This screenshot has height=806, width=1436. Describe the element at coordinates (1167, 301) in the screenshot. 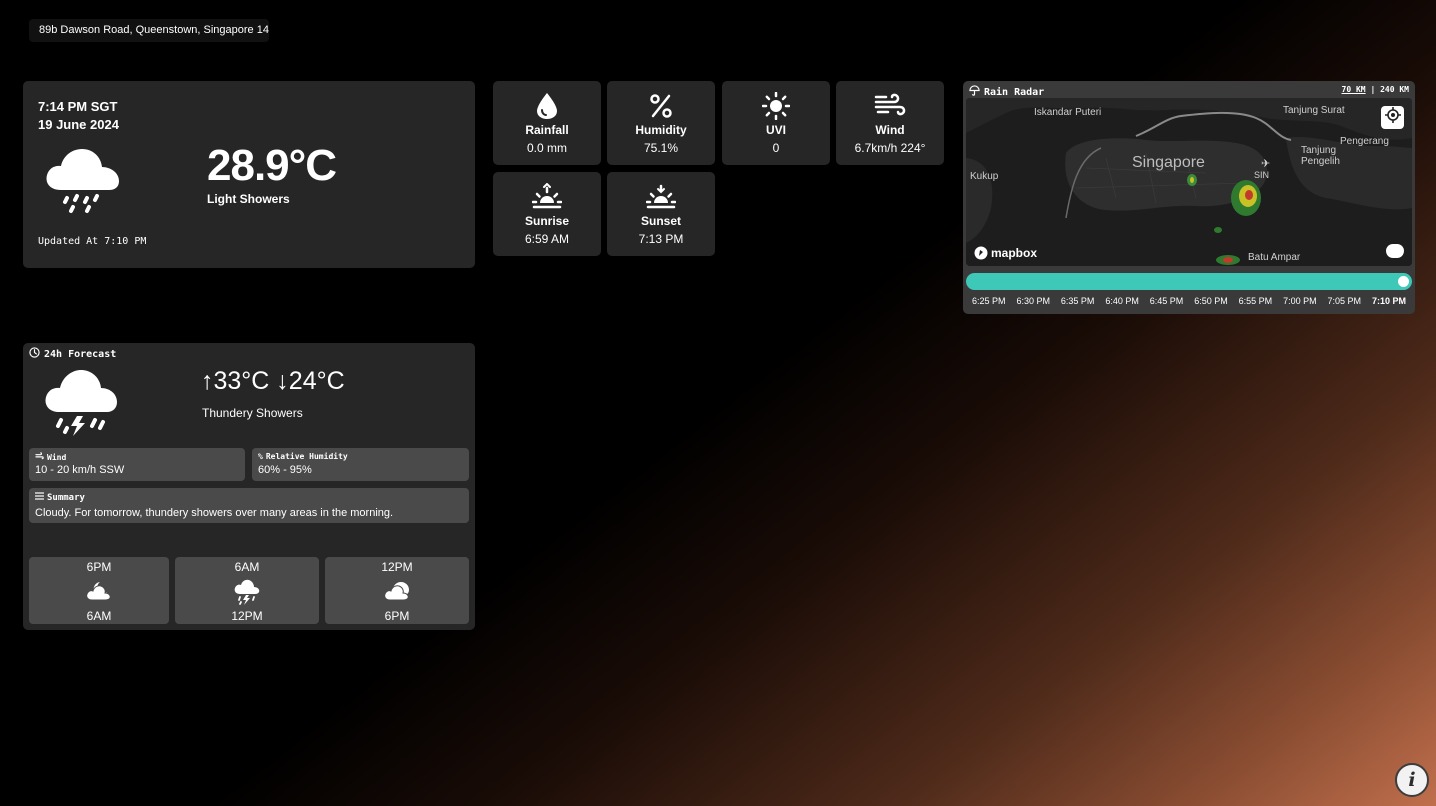

I see `time-tick: 6:45 PM` at that location.